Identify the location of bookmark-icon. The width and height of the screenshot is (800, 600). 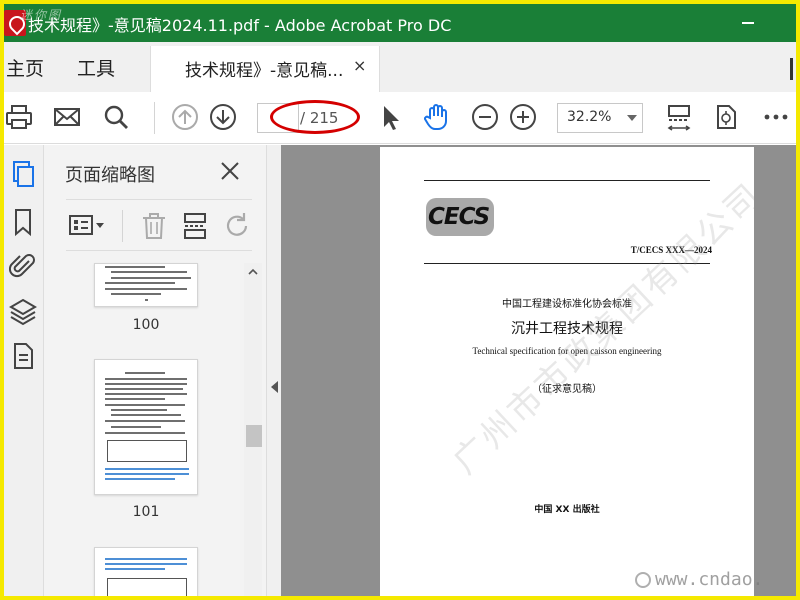
(23, 222).